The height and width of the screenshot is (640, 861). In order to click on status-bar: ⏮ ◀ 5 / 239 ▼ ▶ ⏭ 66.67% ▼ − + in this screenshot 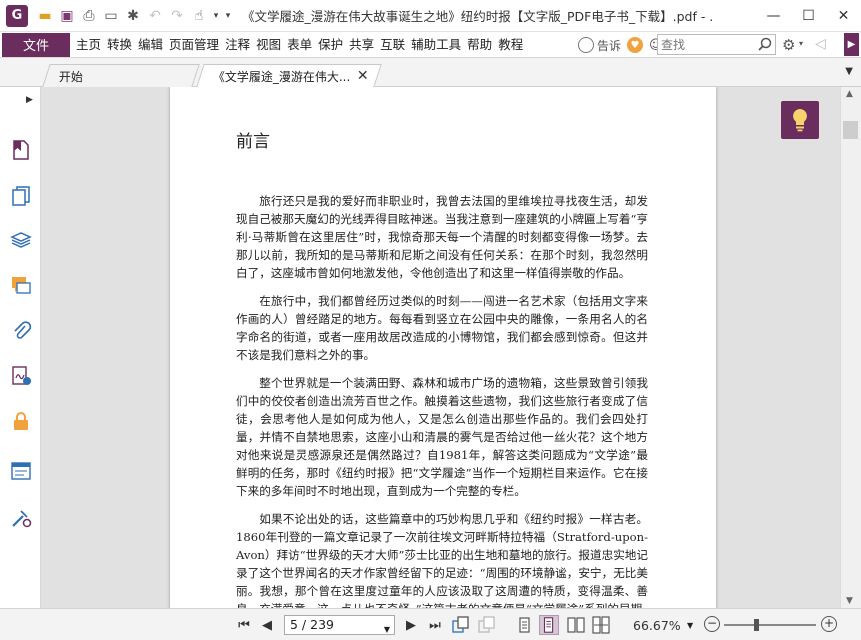, I will do `click(430, 624)`.